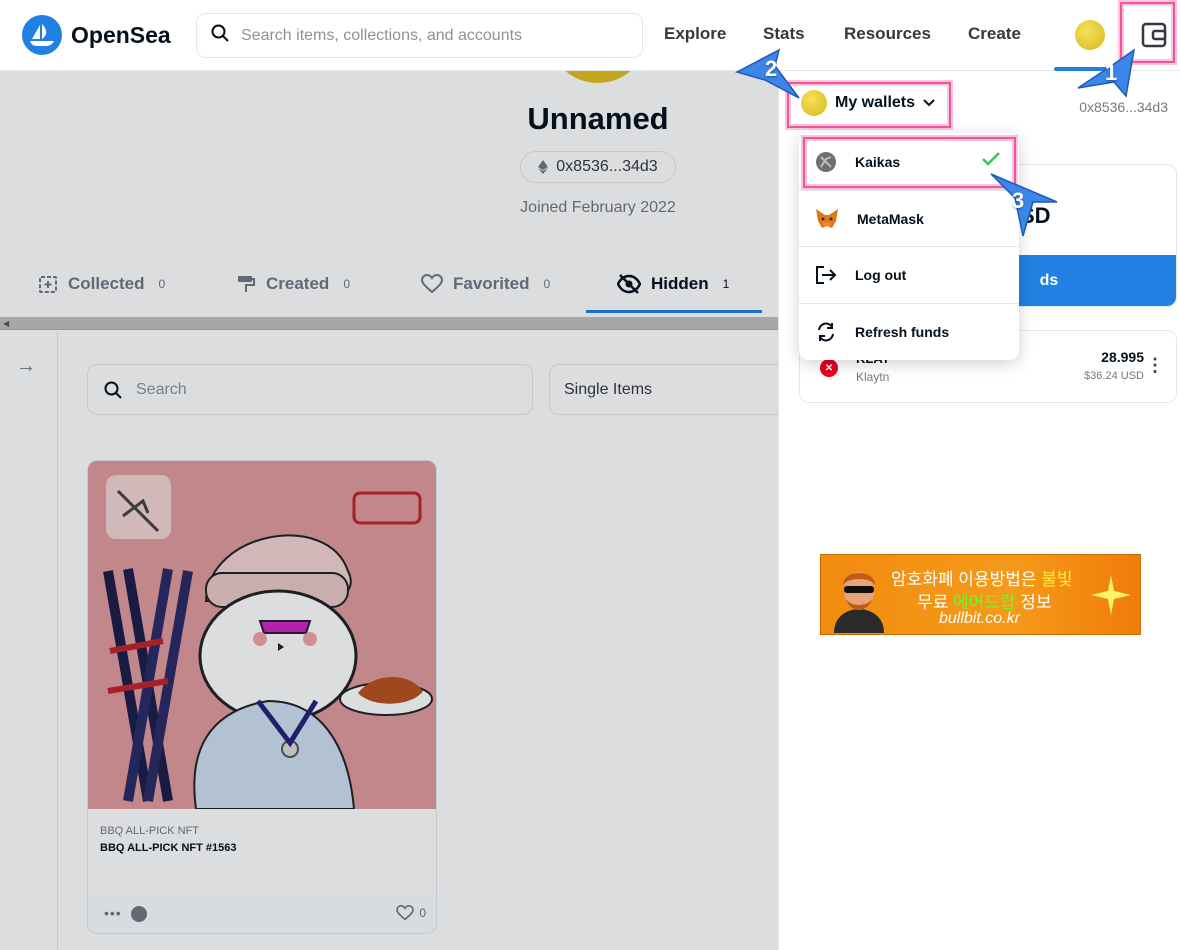 Image resolution: width=1180 pixels, height=950 pixels. Describe the element at coordinates (121, 34) in the screenshot. I see `brand-name: OpenSea` at that location.